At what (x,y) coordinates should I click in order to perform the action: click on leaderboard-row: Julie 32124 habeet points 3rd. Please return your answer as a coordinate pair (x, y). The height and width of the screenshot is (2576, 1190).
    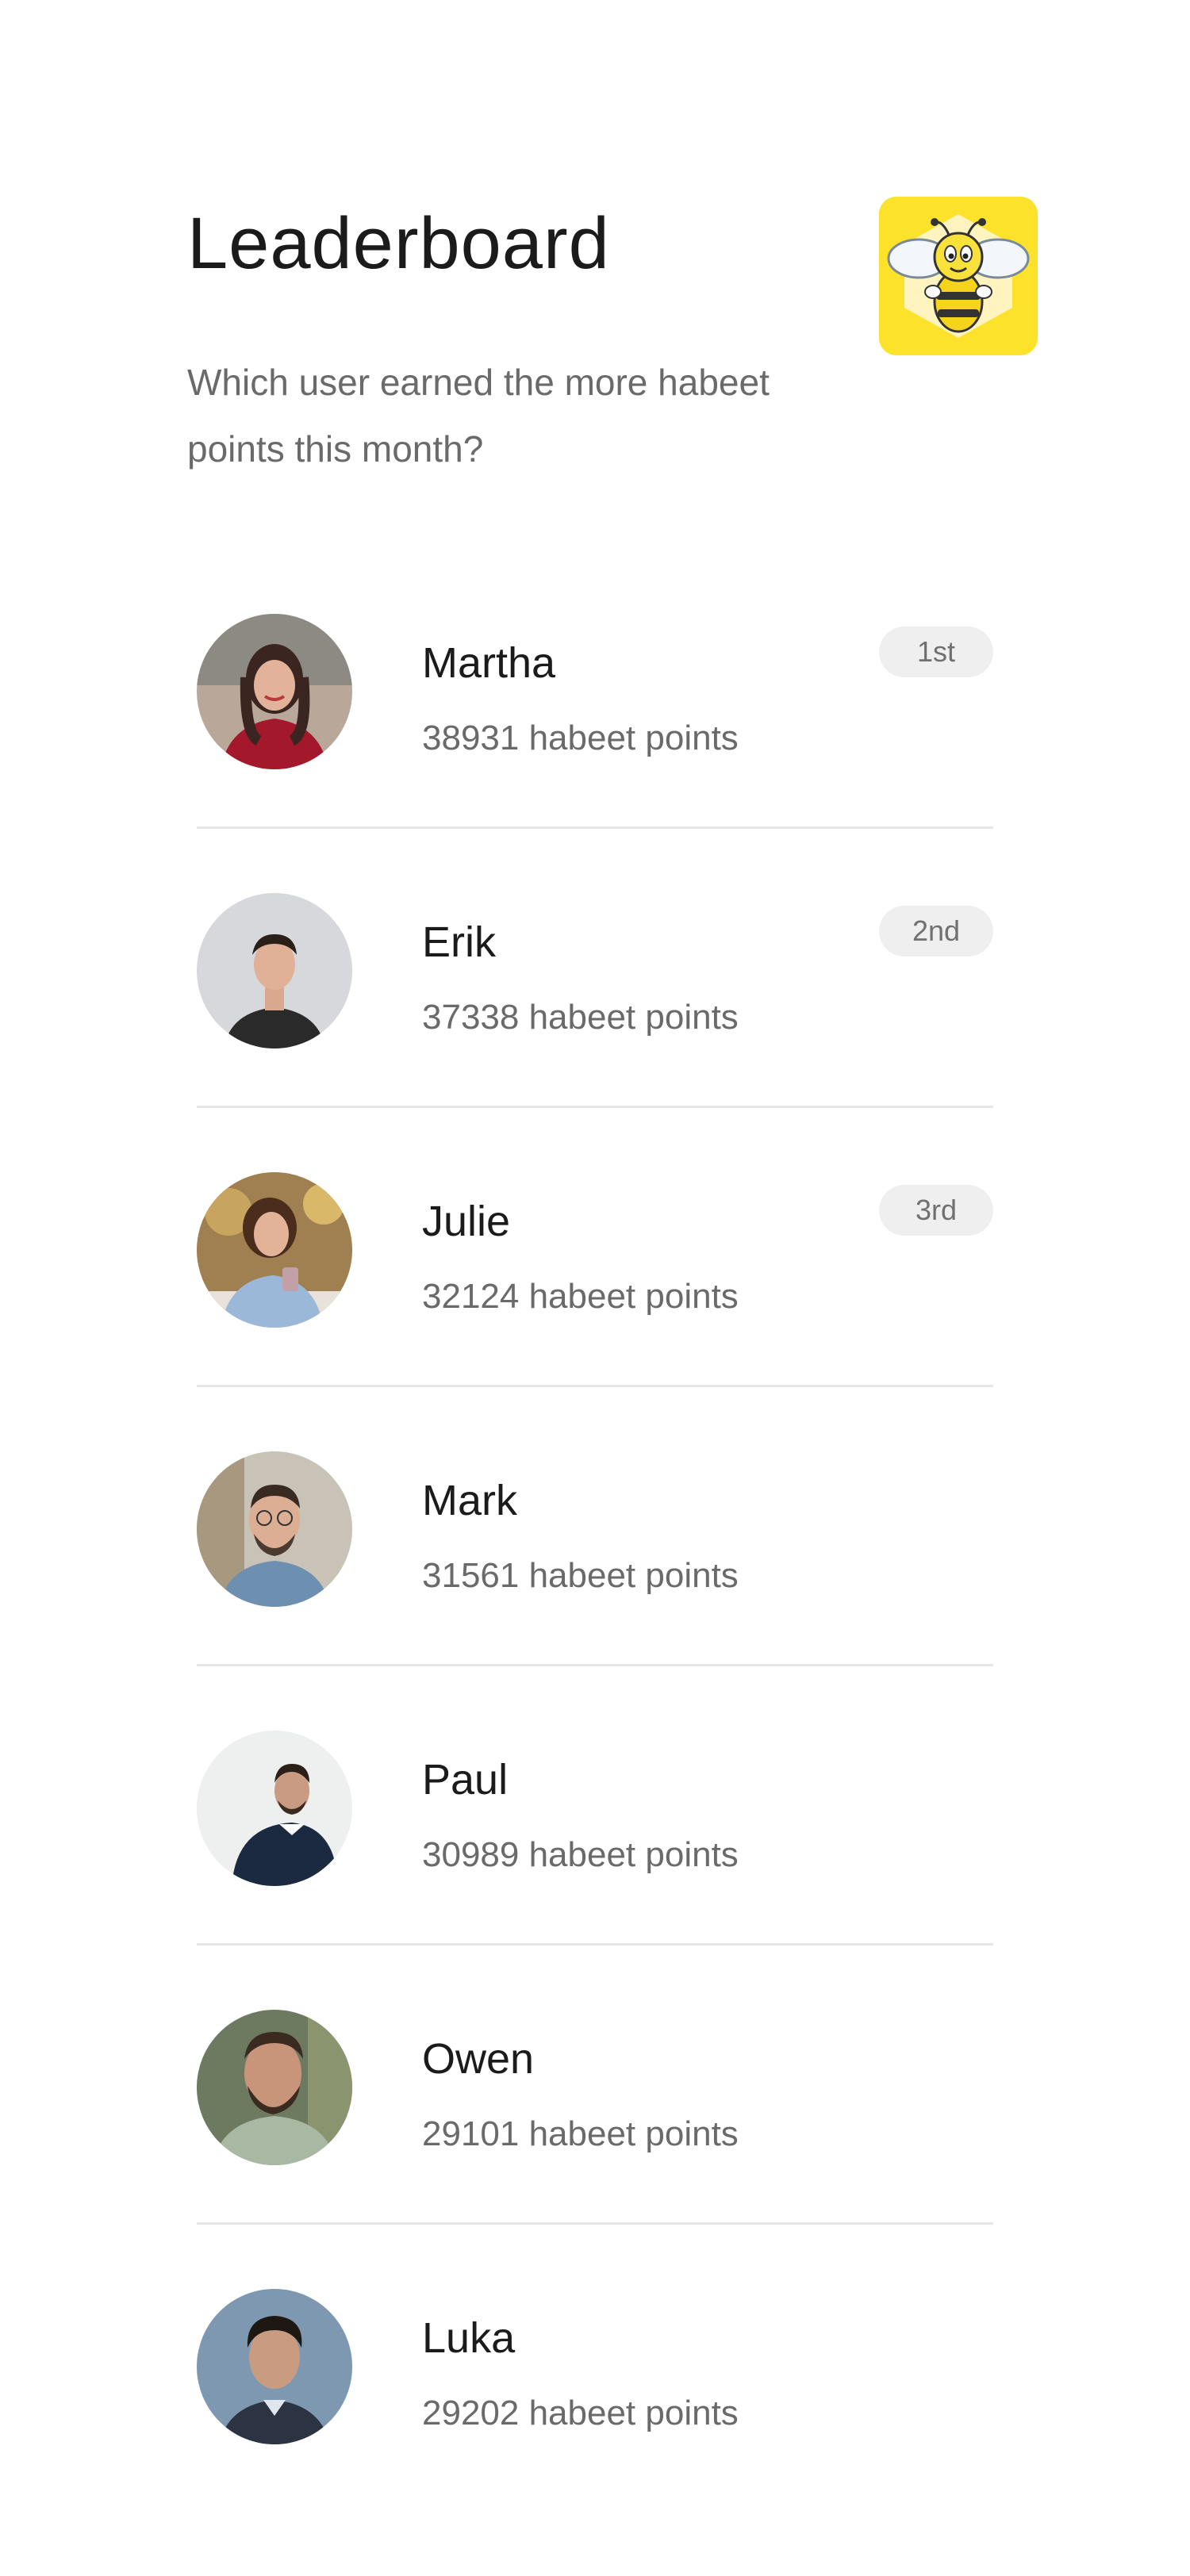
    Looking at the image, I should click on (595, 1311).